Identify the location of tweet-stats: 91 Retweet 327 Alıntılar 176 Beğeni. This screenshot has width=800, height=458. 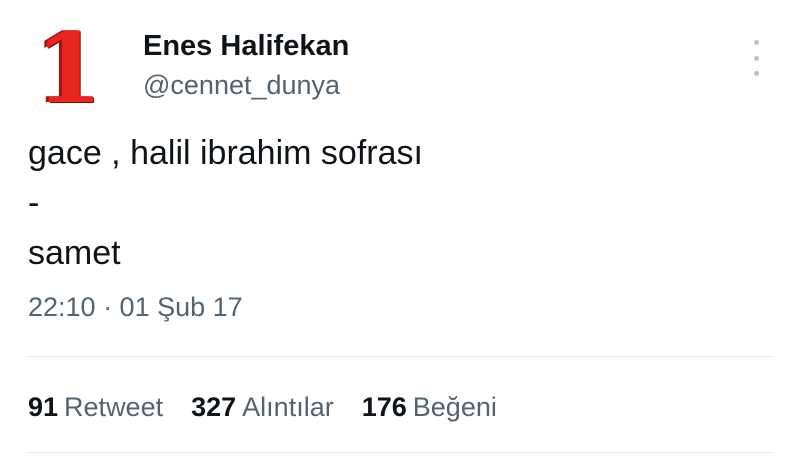
(262, 407).